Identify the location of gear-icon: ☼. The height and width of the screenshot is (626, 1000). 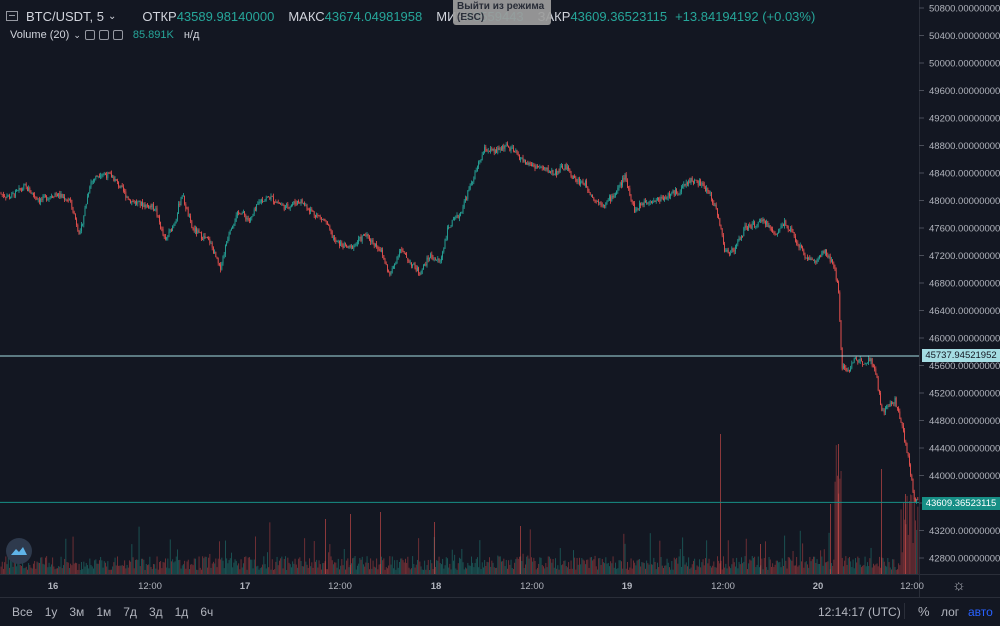
(959, 585).